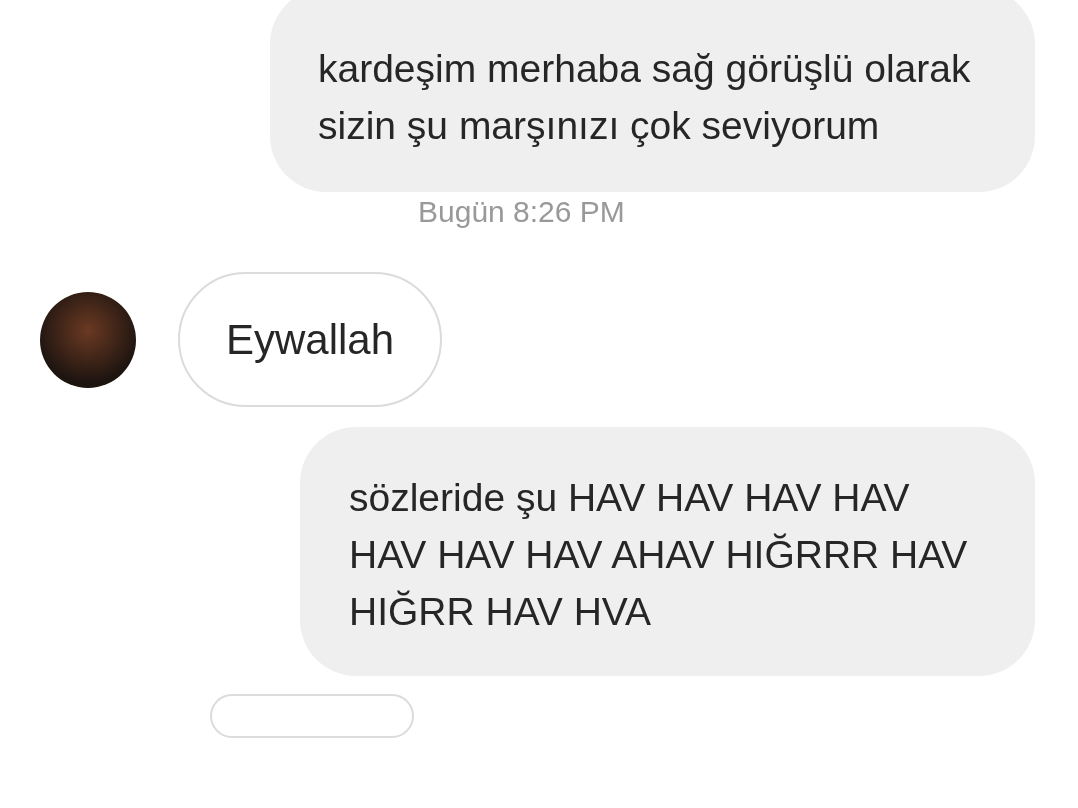 The height and width of the screenshot is (808, 1078). What do you see at coordinates (521, 212) in the screenshot?
I see `timestamp: Bugün 8:26 PM` at bounding box center [521, 212].